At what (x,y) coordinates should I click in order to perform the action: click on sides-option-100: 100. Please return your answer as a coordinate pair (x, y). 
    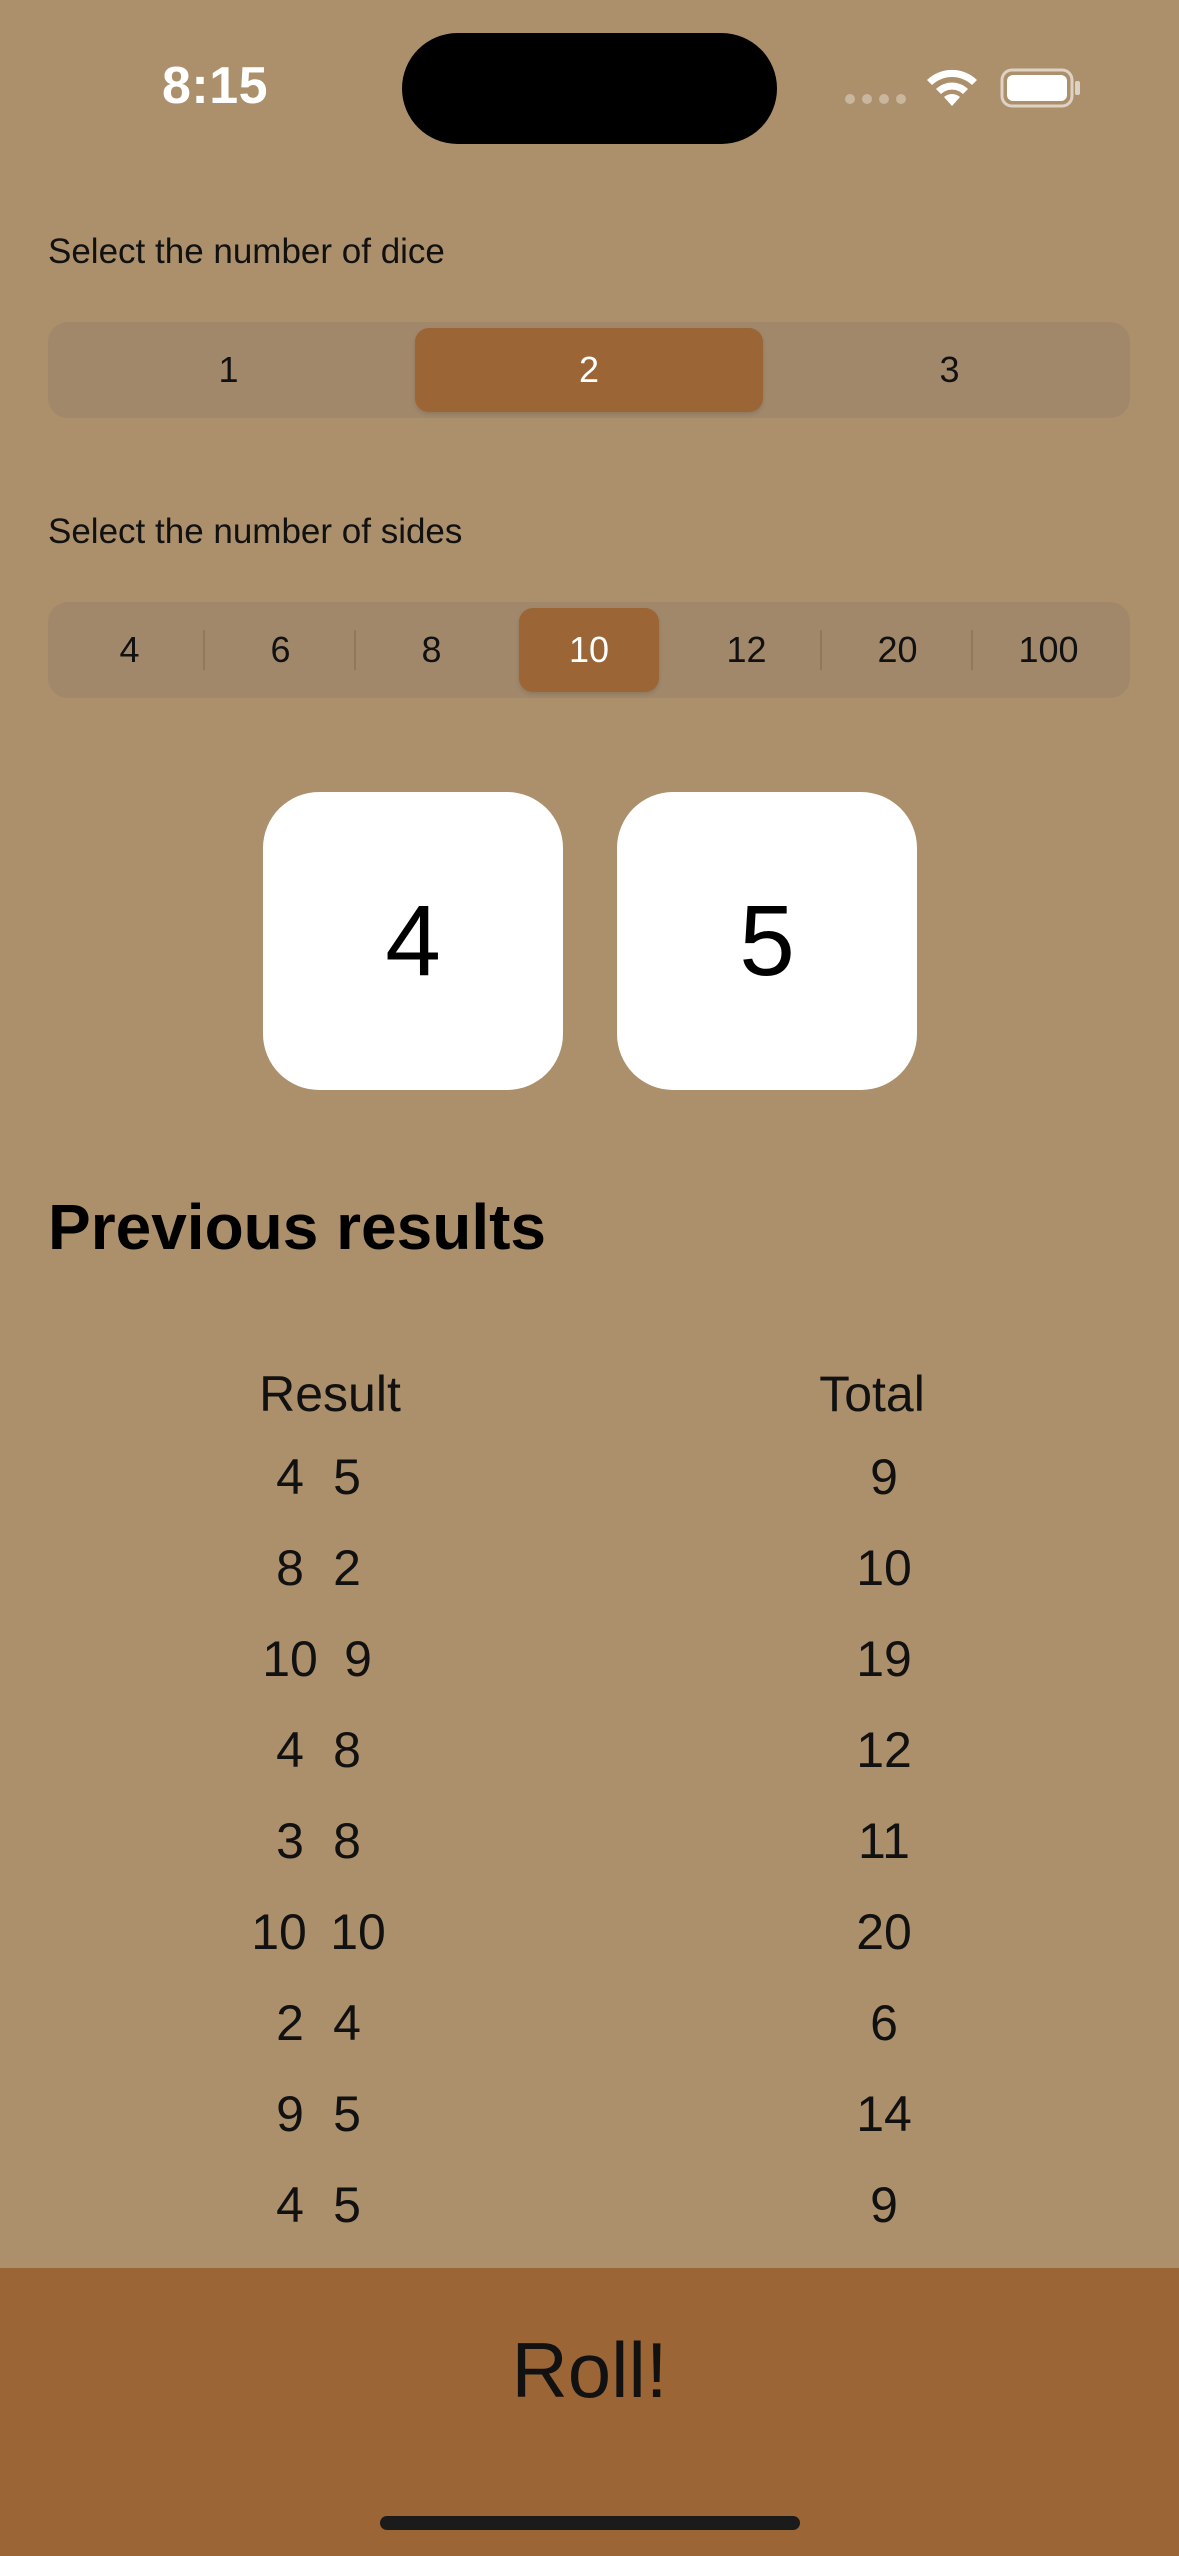
    Looking at the image, I should click on (1048, 650).